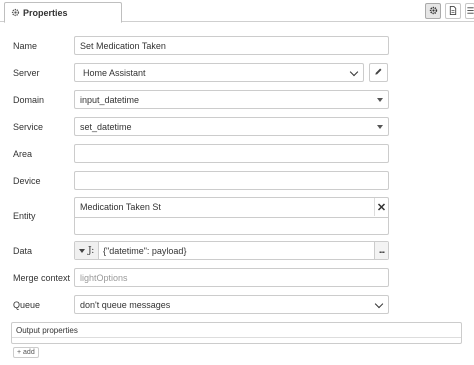 This screenshot has height=365, width=474. I want to click on close-icon: ✕, so click(381, 207).